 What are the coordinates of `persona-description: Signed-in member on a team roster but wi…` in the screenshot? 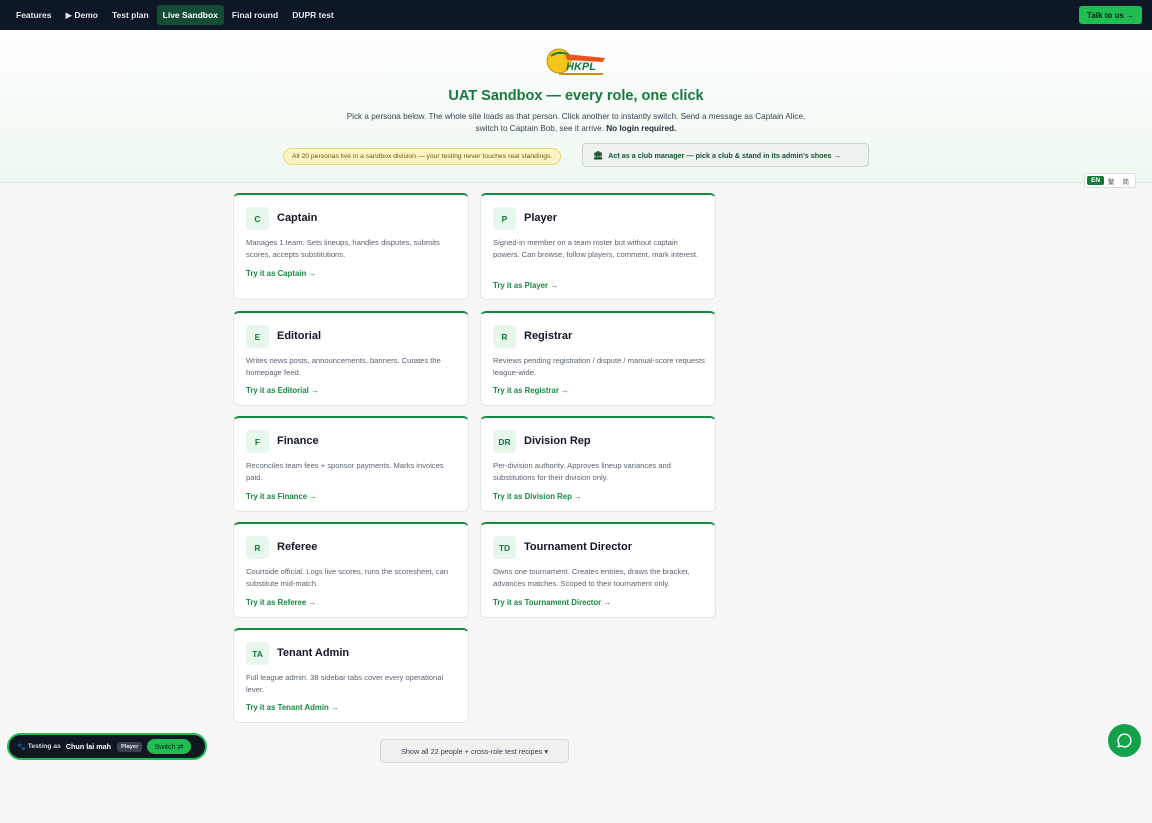 It's located at (596, 248).